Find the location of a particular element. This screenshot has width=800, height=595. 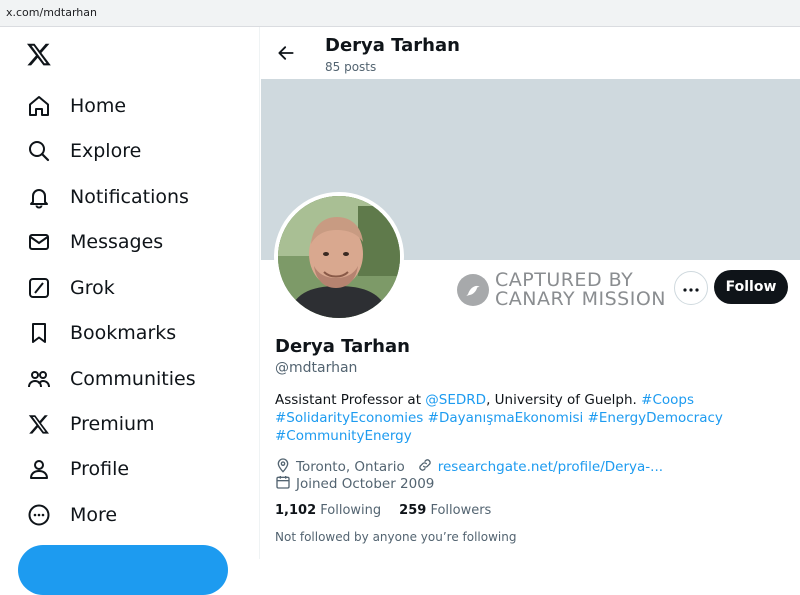

profile-location: Toronto, Ontario is located at coordinates (350, 467).